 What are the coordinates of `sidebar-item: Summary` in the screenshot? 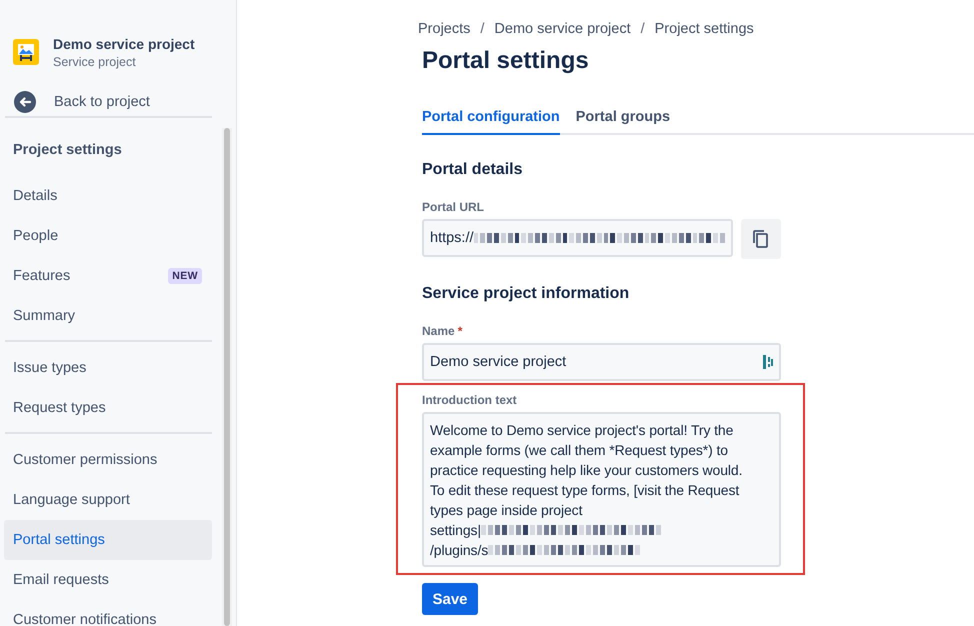 It's located at (108, 316).